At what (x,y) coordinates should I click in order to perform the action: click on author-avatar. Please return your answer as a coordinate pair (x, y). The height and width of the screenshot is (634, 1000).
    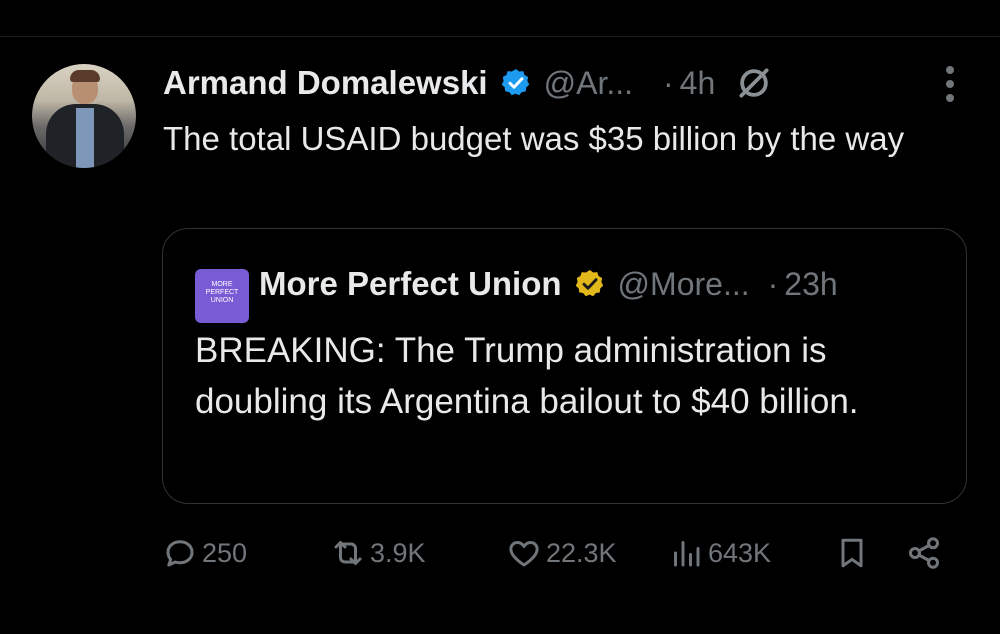
    Looking at the image, I should click on (84, 116).